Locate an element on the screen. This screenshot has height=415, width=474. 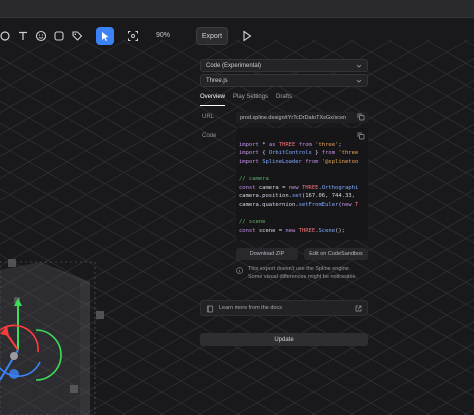
copy-url-icon is located at coordinates (361, 117).